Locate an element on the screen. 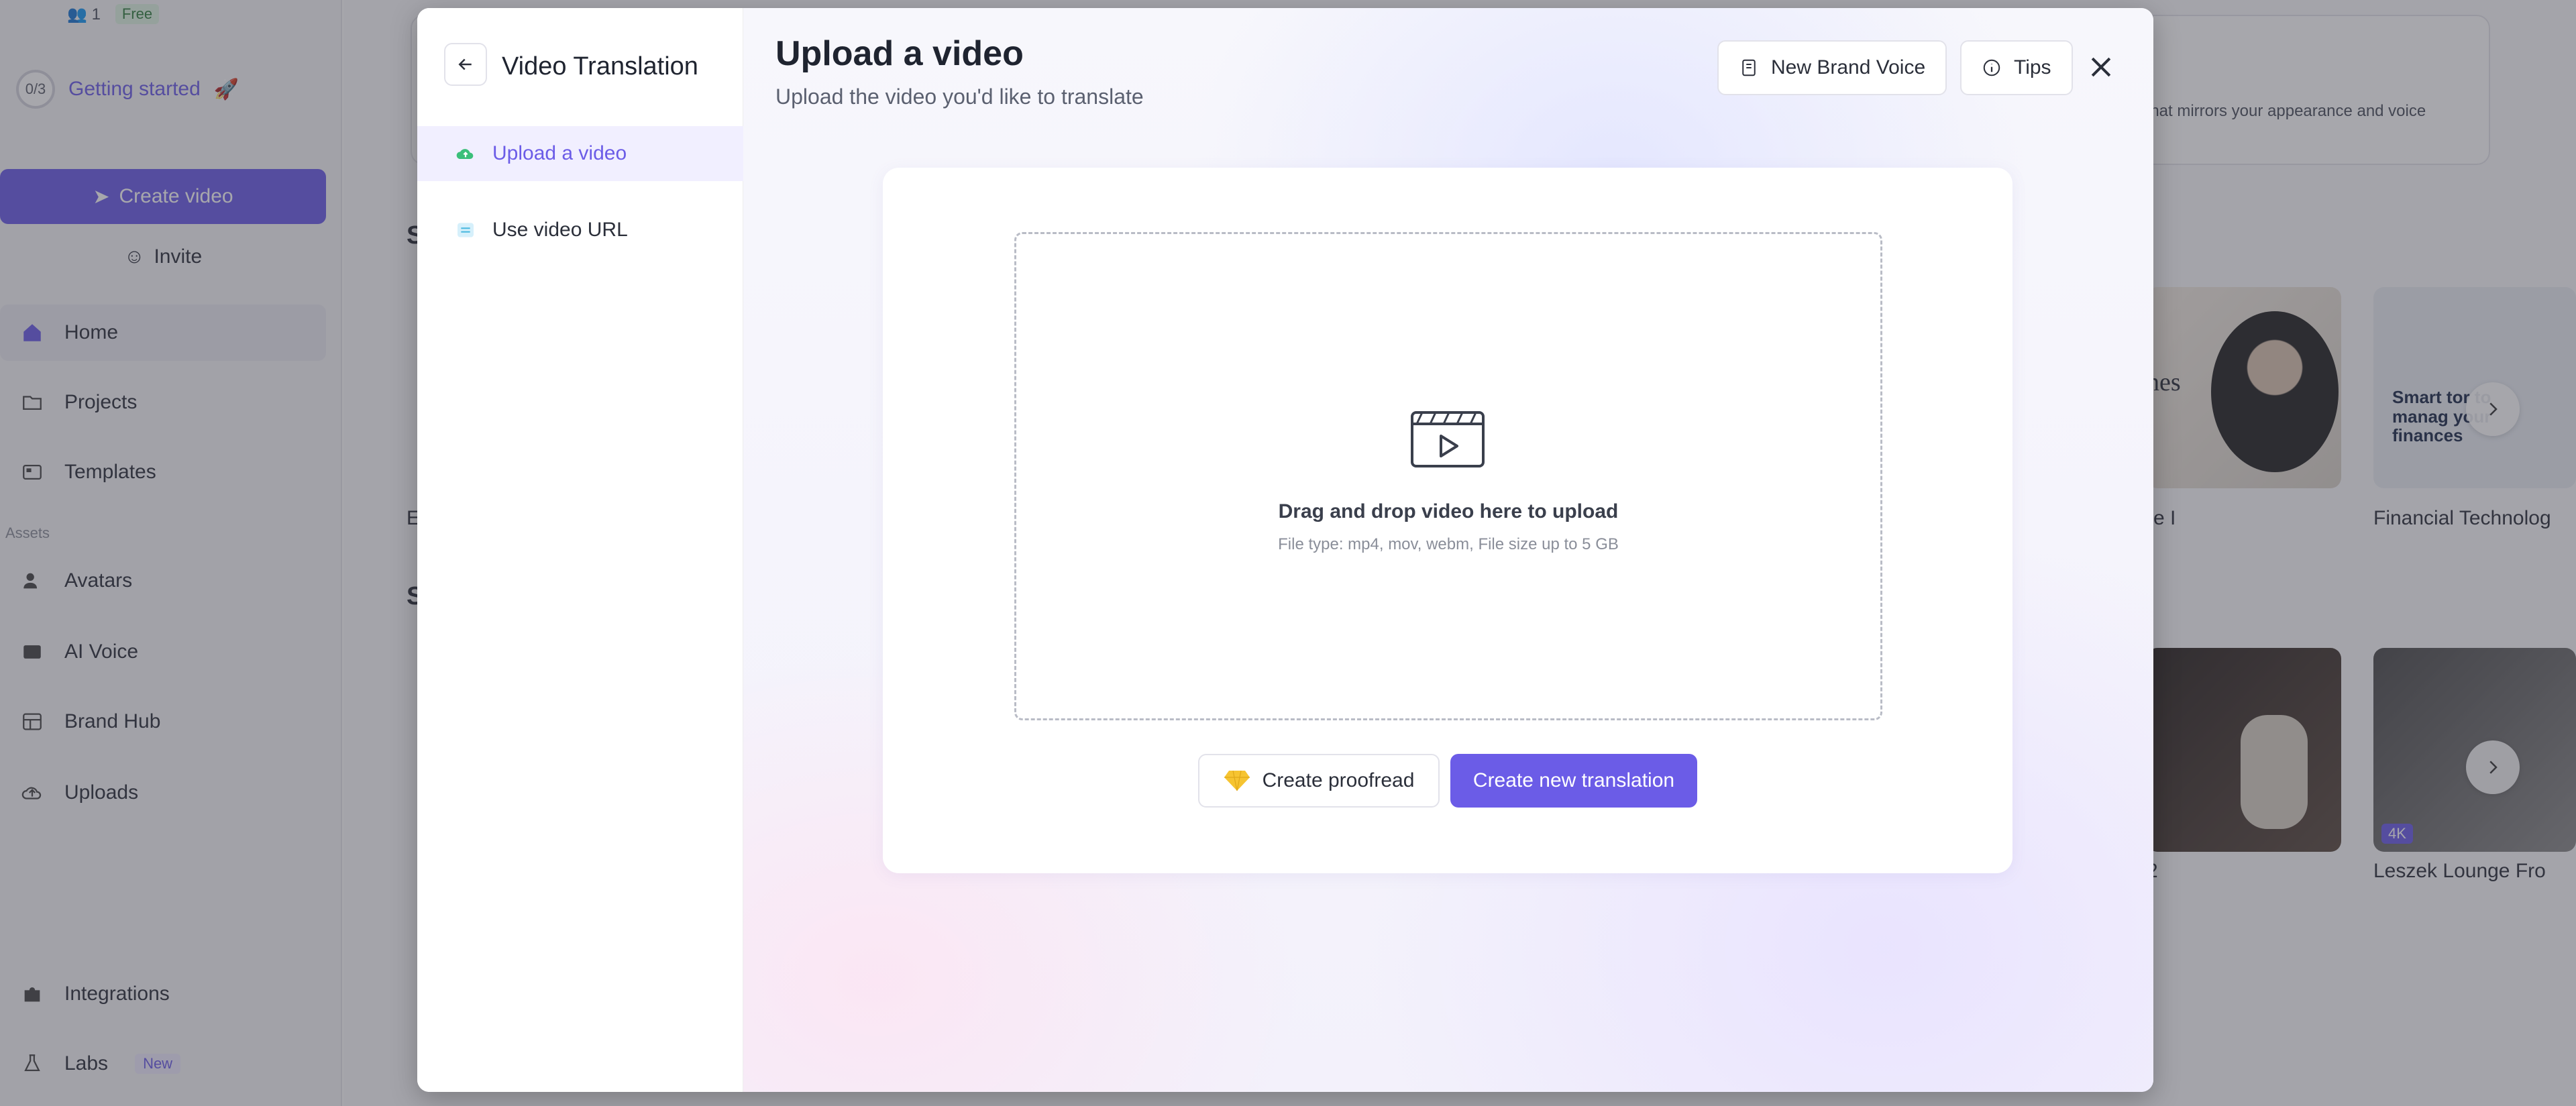  book-icon is located at coordinates (1749, 67).